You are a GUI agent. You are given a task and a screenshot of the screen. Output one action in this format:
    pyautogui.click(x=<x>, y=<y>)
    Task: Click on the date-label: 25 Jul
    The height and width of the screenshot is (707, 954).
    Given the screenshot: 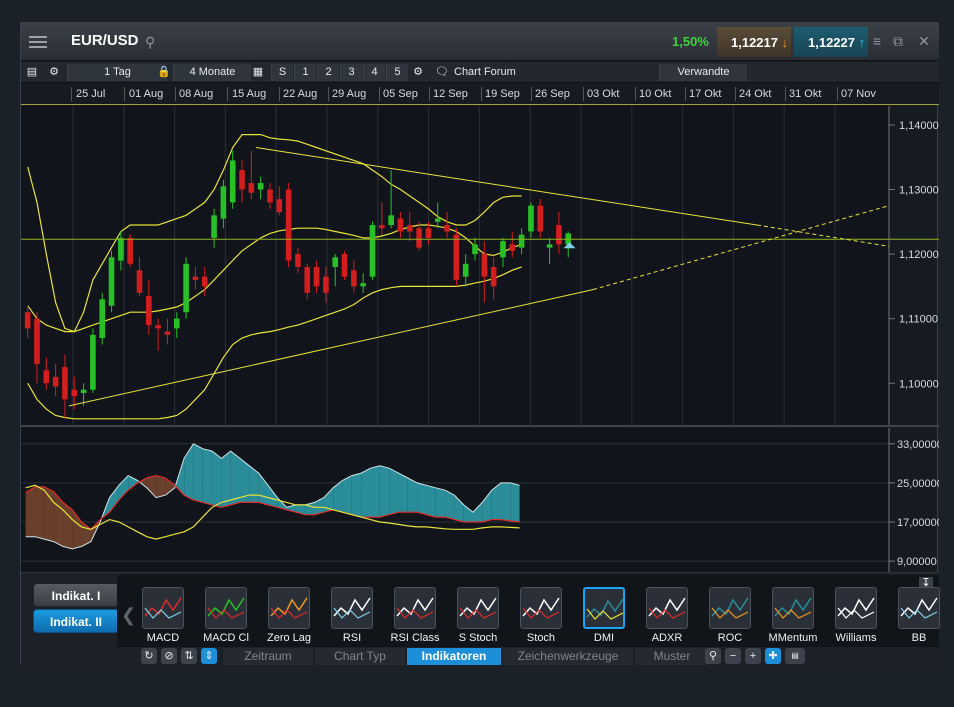 What is the action you would take?
    pyautogui.click(x=91, y=94)
    